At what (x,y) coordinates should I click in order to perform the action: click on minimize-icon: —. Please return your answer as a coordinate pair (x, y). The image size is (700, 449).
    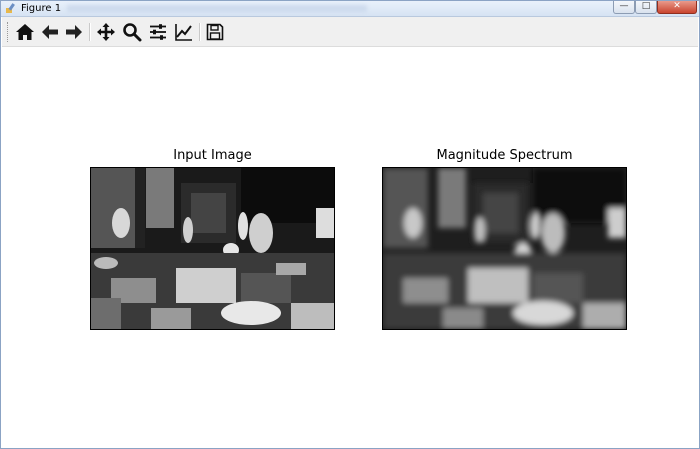
    Looking at the image, I should click on (624, 6).